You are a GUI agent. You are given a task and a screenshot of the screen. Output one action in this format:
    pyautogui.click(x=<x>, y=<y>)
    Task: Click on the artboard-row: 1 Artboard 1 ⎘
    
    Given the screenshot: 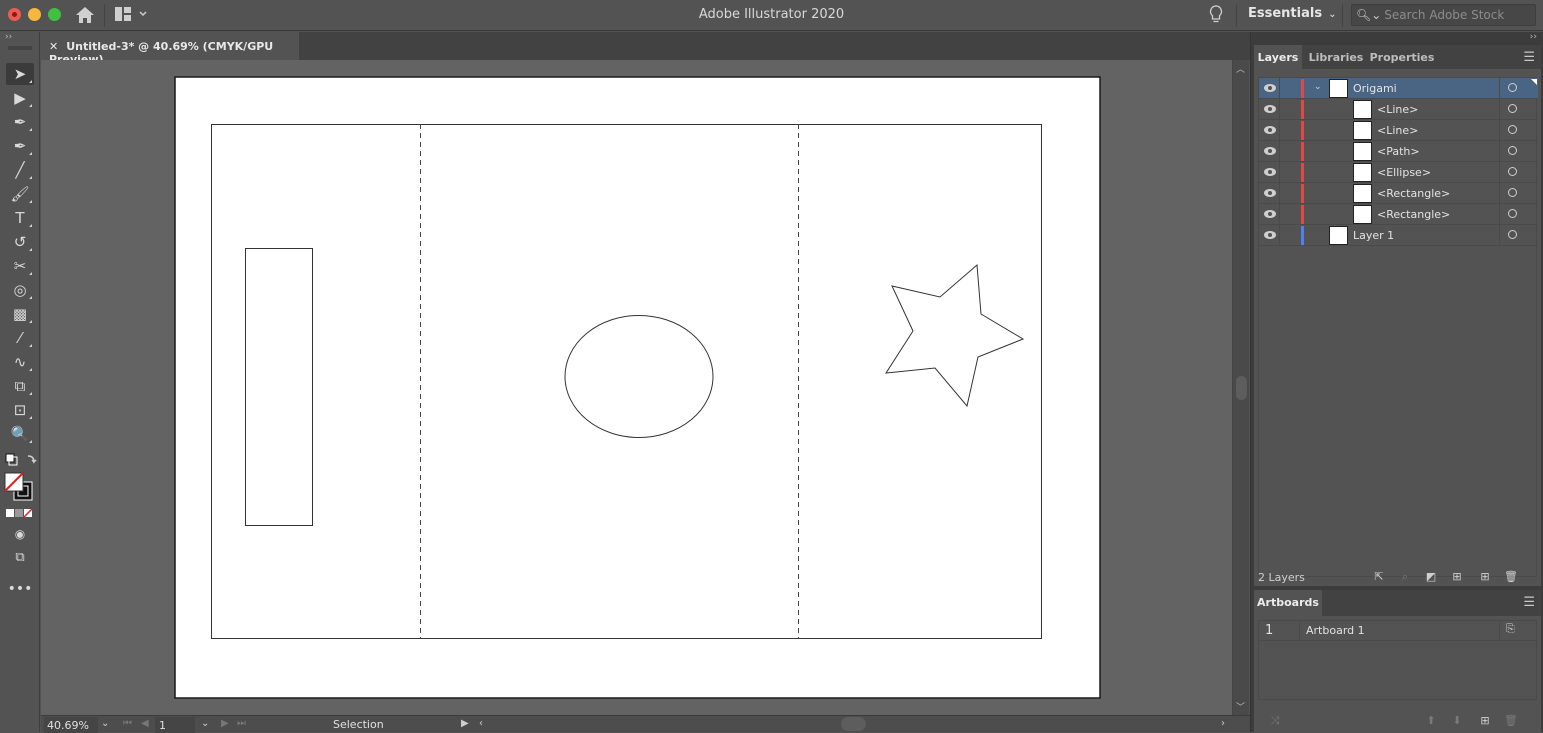 What is the action you would take?
    pyautogui.click(x=1398, y=631)
    